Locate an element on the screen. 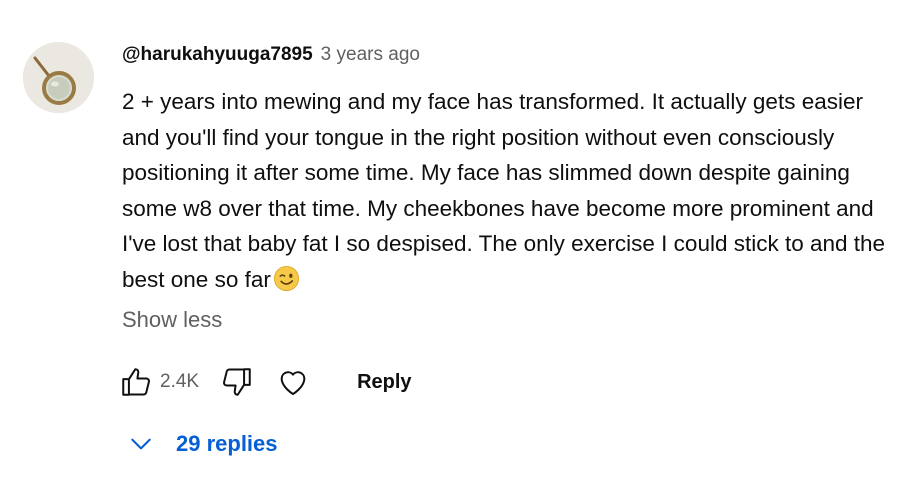 The image size is (918, 488). heart-button is located at coordinates (293, 382).